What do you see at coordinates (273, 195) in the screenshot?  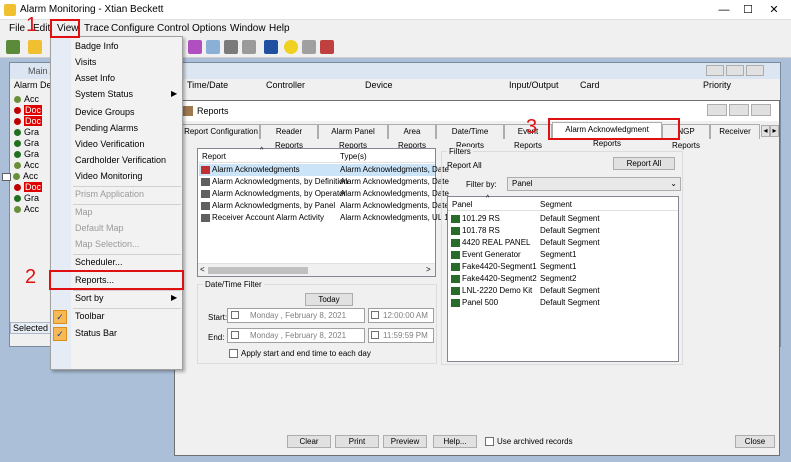 I see `table-row: Alarm Acknowledgments, by Operator` at bounding box center [273, 195].